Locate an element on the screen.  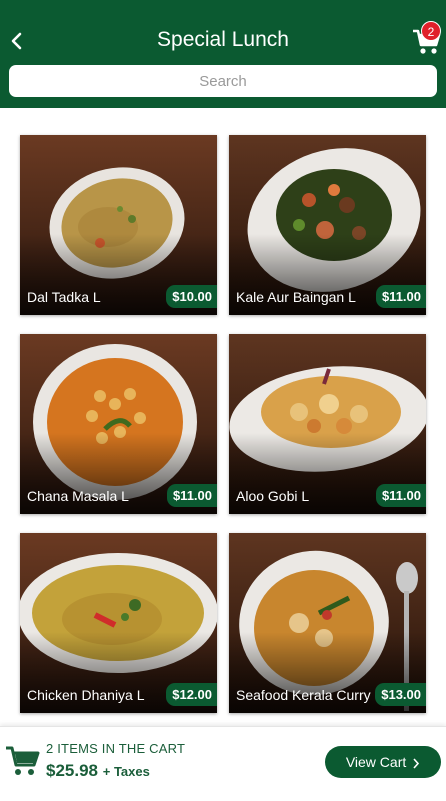
menu-item-card: Kale Aur Baingan L $11.00 is located at coordinates (327, 225).